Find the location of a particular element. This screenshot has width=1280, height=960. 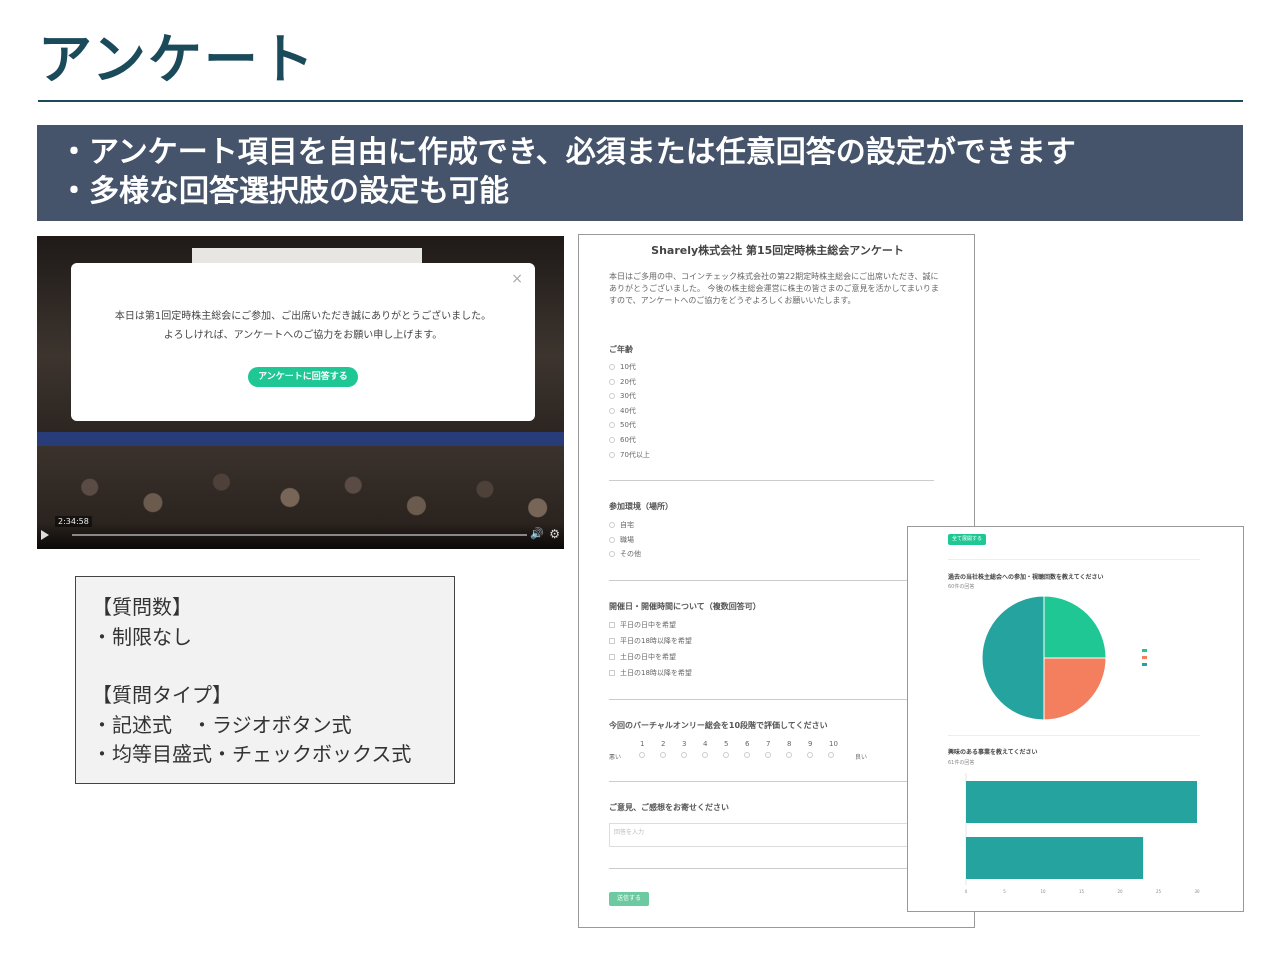

bar-tick-label: 0 is located at coordinates (966, 891).